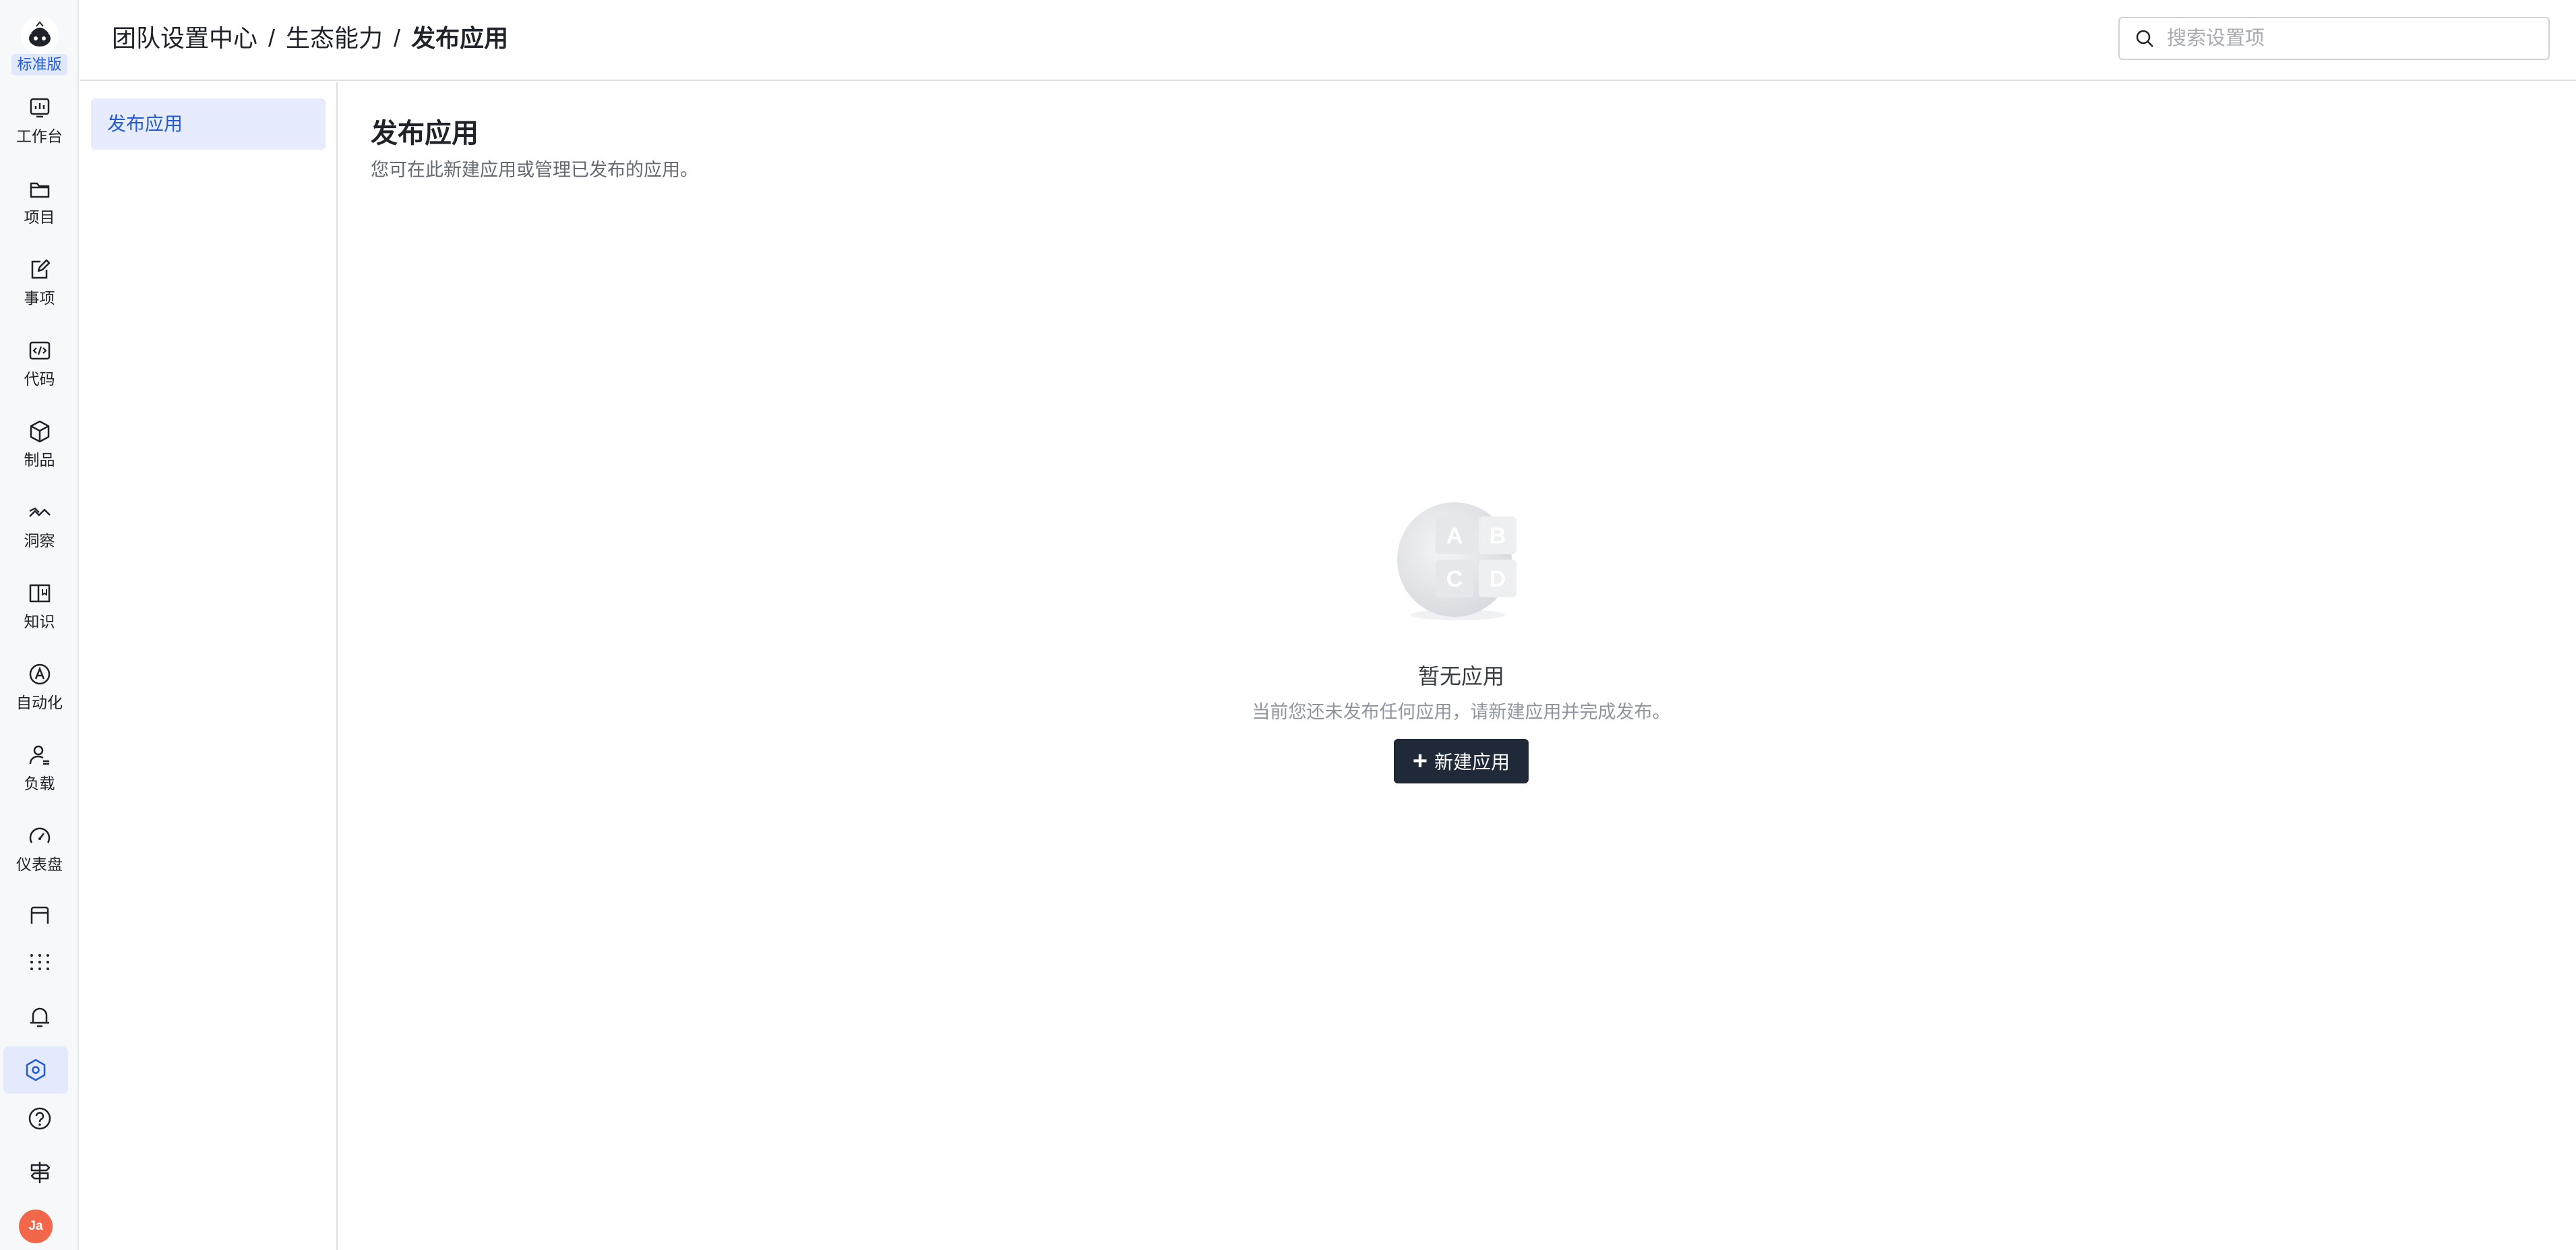 The height and width of the screenshot is (1250, 2576). What do you see at coordinates (40, 512) in the screenshot?
I see `insight-icon` at bounding box center [40, 512].